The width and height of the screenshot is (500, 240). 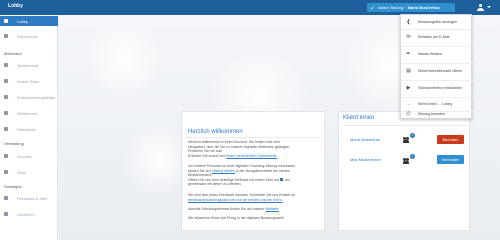 I want to click on sidebar-item-lobby: Lobby, so click(x=29, y=21).